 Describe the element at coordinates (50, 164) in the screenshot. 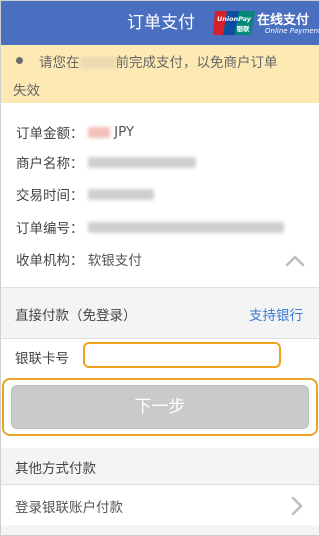

I see `merchant-label: 商户名称：` at that location.